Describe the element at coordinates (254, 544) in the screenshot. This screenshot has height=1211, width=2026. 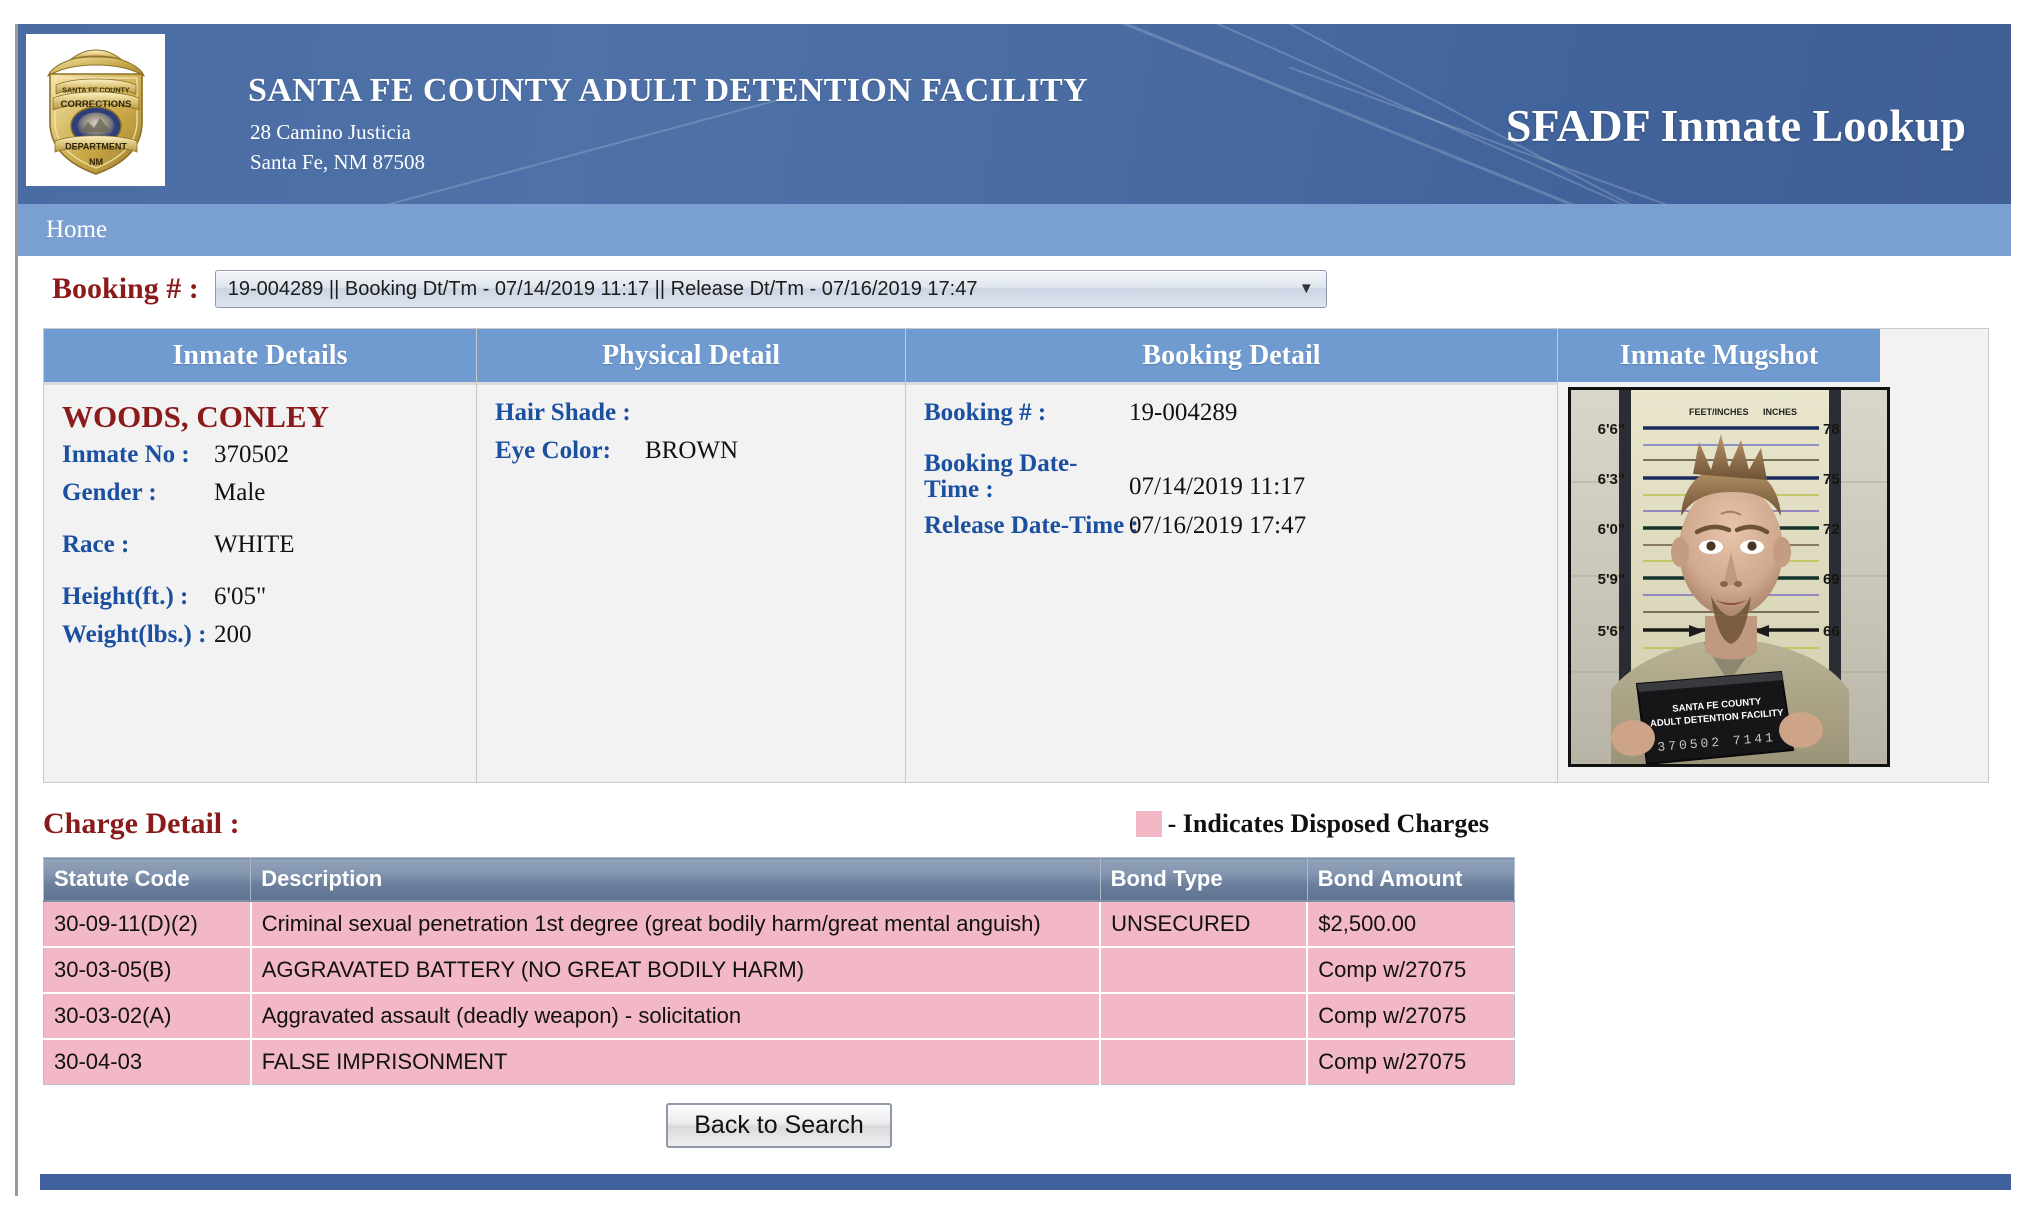
I see `field-value: WHITE` at that location.